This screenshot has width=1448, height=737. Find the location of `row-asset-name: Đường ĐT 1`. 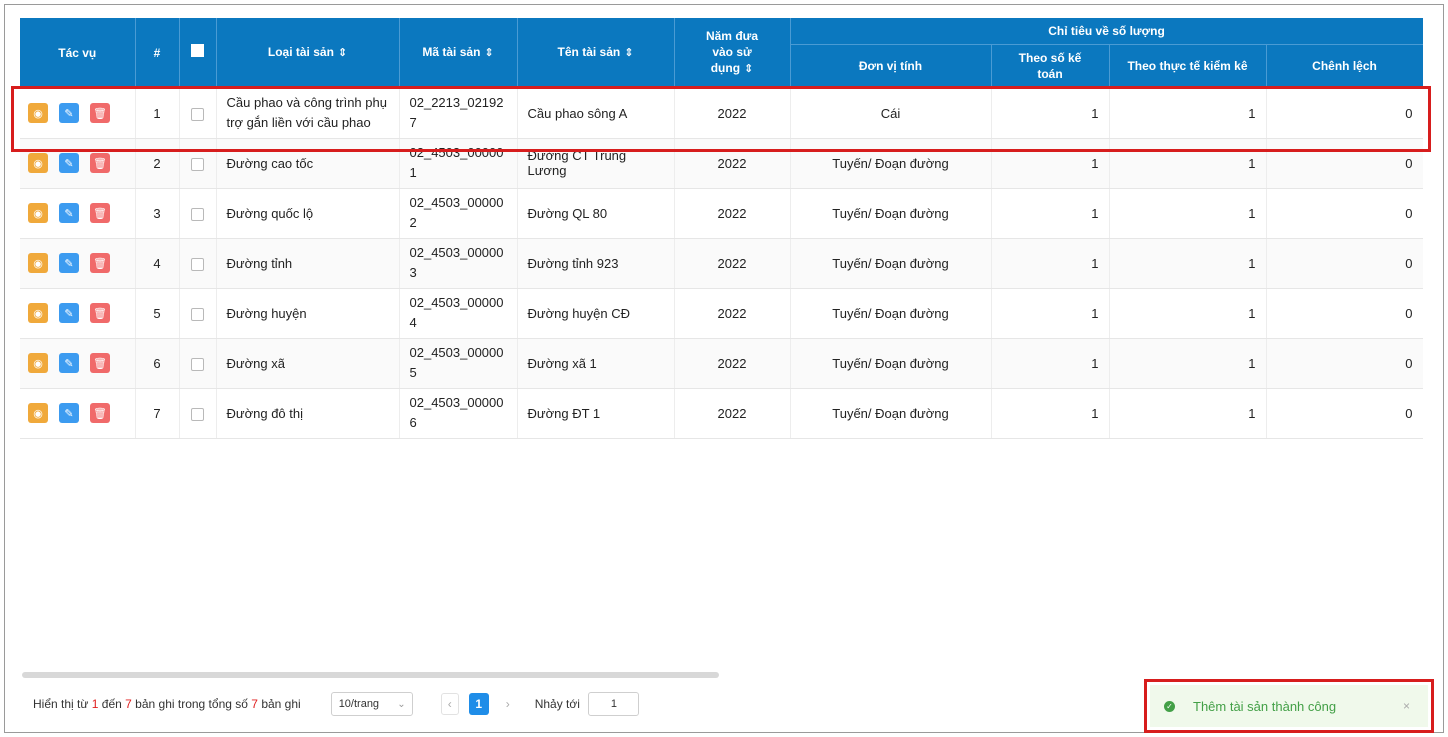

row-asset-name: Đường ĐT 1 is located at coordinates (596, 413).